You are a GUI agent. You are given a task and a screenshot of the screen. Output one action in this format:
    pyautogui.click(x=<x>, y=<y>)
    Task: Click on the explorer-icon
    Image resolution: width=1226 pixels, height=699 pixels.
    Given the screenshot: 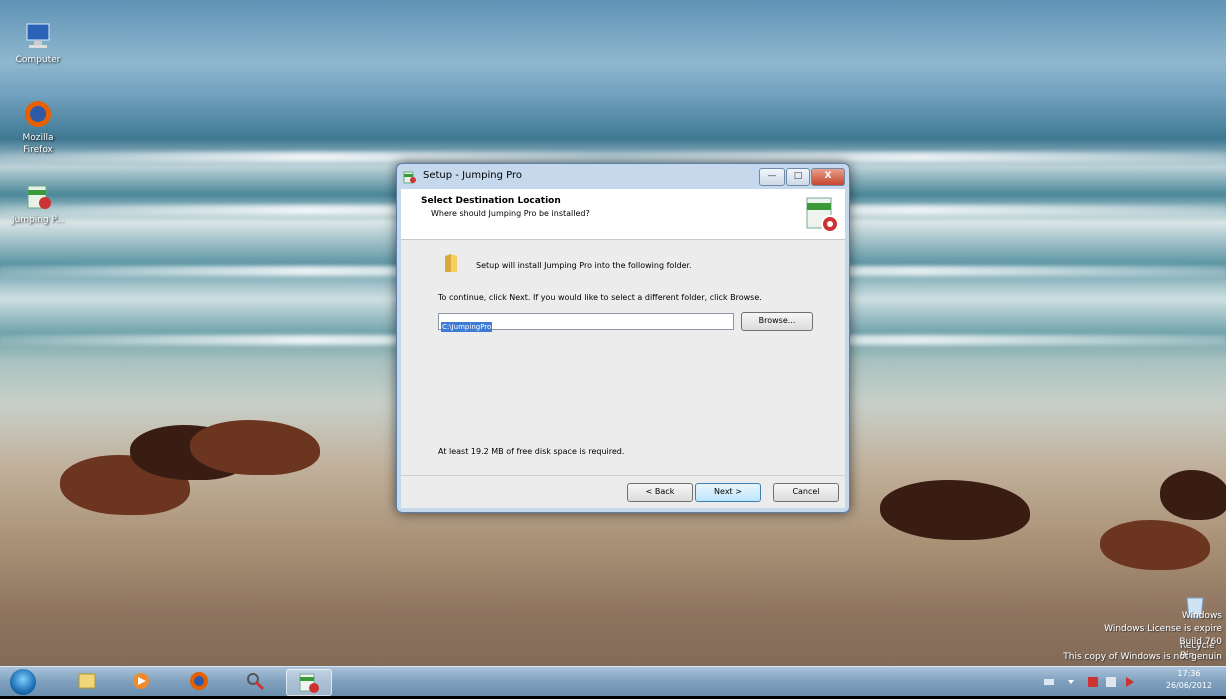 What is the action you would take?
    pyautogui.click(x=87, y=681)
    